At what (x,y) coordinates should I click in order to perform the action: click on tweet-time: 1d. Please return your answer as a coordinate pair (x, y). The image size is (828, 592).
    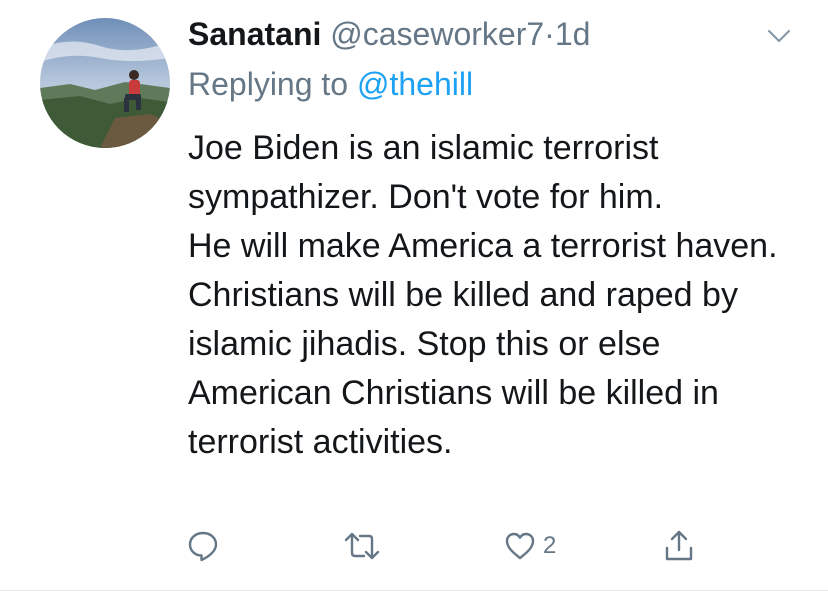
    Looking at the image, I should click on (573, 34).